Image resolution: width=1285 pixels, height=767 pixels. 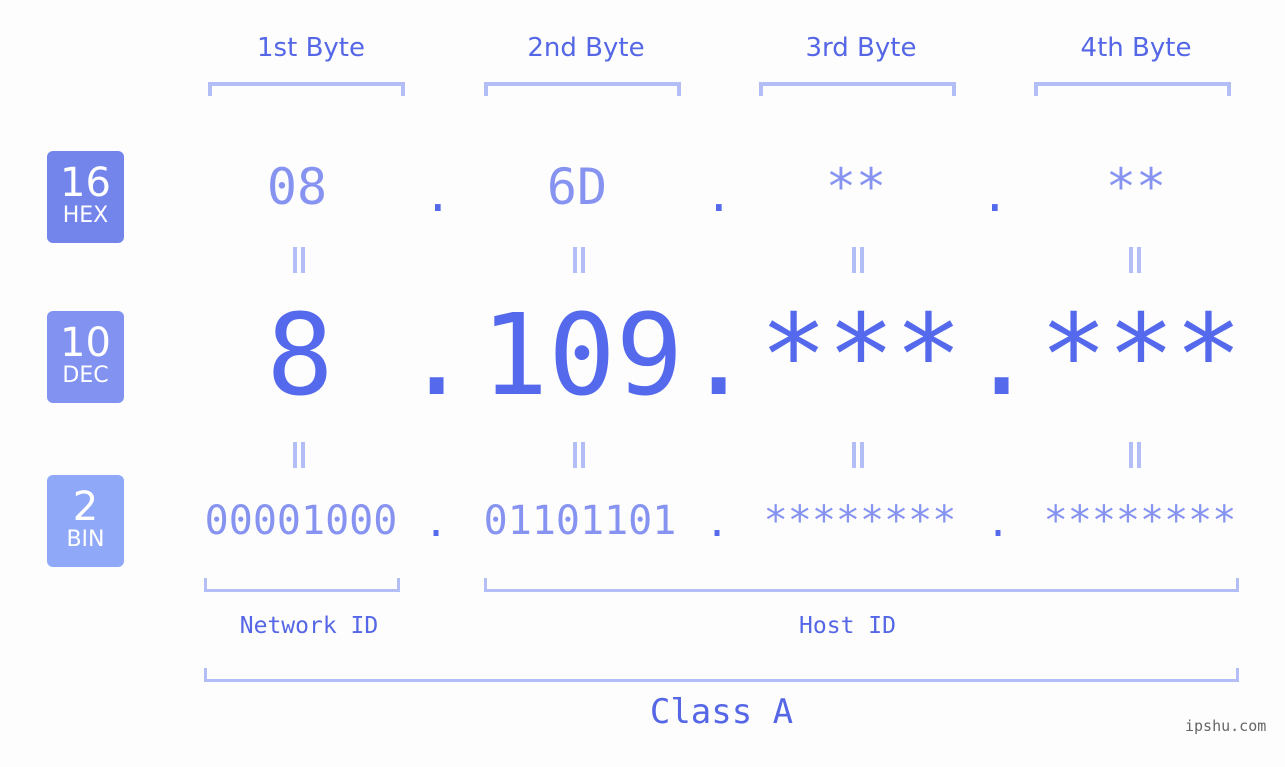 What do you see at coordinates (85, 375) in the screenshot?
I see `dec-badge-unit: DEC` at bounding box center [85, 375].